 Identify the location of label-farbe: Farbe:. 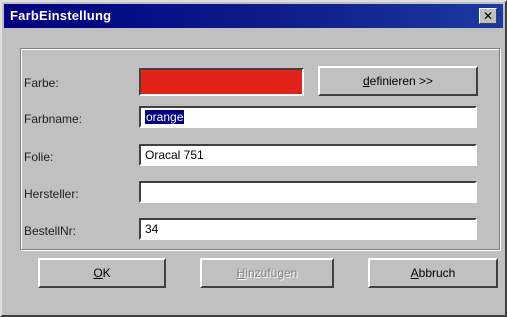
(41, 83).